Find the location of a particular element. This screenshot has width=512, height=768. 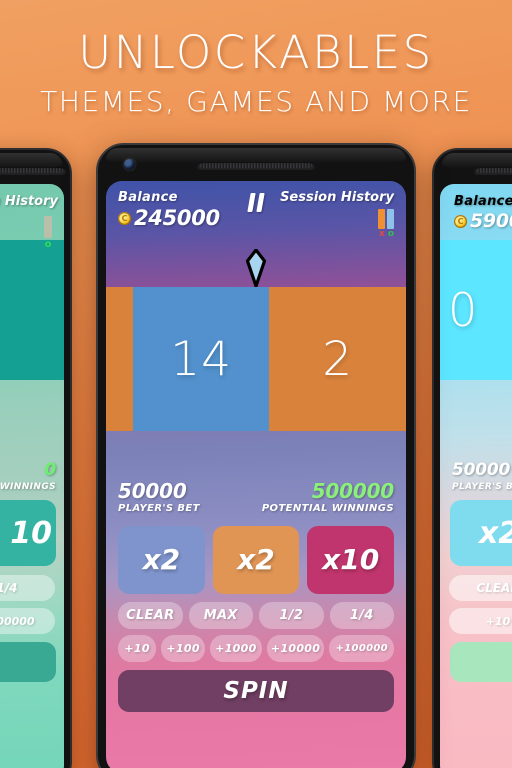

multiplier-row: x2 x2 x10 is located at coordinates (256, 555).